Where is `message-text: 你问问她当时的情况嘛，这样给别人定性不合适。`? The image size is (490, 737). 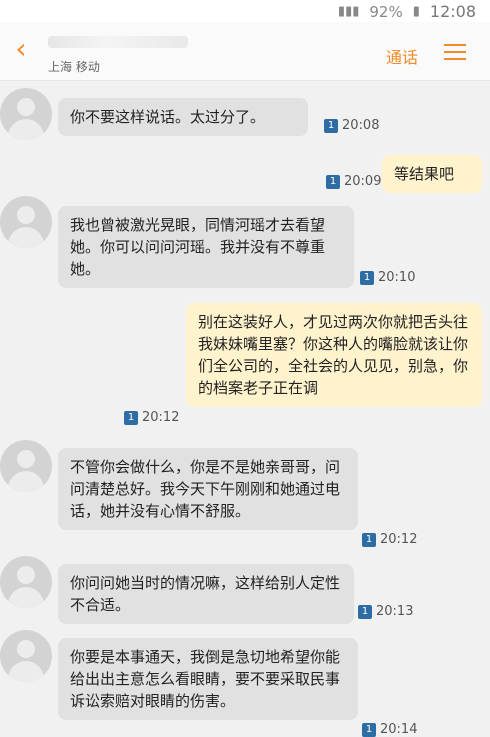 message-text: 你问问她当时的情况嘛，这样给别人定性不合适。 is located at coordinates (205, 594).